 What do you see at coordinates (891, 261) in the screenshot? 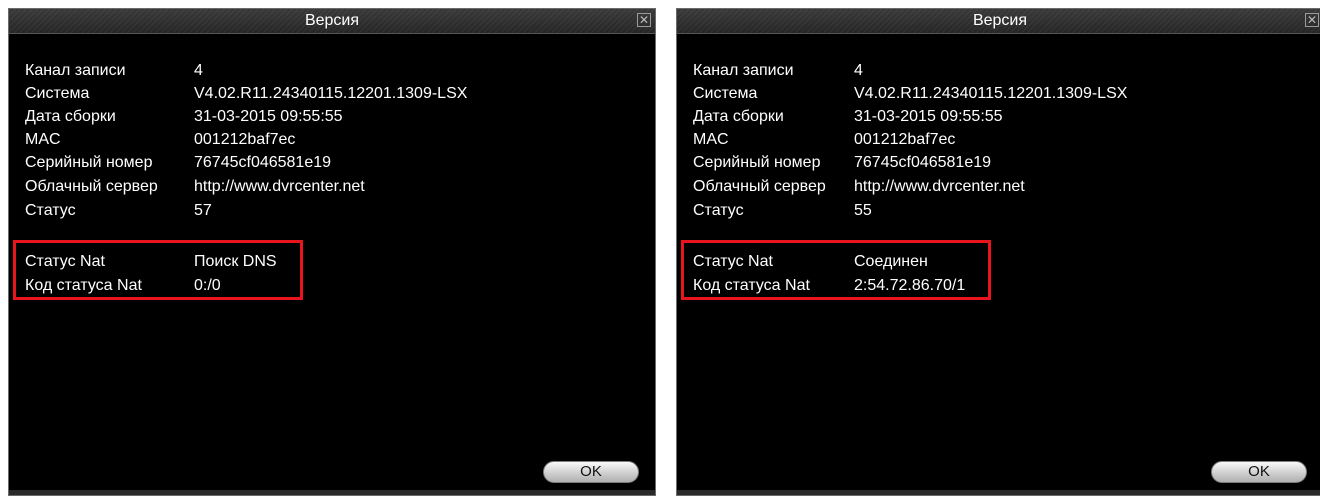
I see `value-nat-status: Соединен` at bounding box center [891, 261].